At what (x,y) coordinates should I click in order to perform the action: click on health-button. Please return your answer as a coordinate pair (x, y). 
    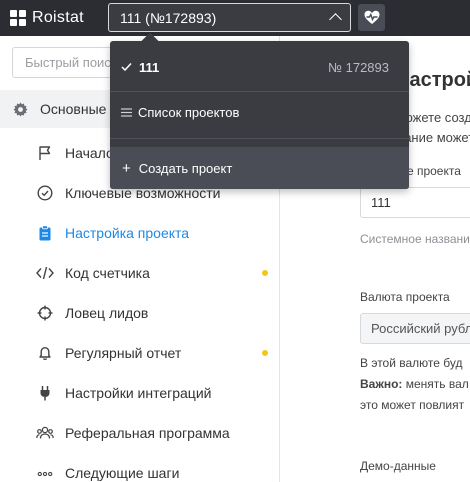
    Looking at the image, I should click on (371, 17).